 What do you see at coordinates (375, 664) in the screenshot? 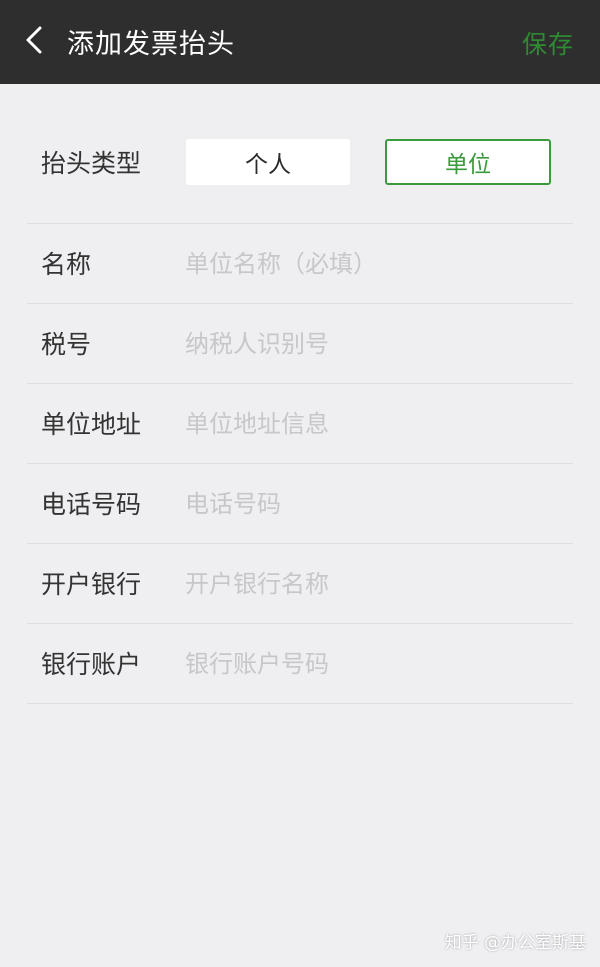
I see `bank-account-input` at bounding box center [375, 664].